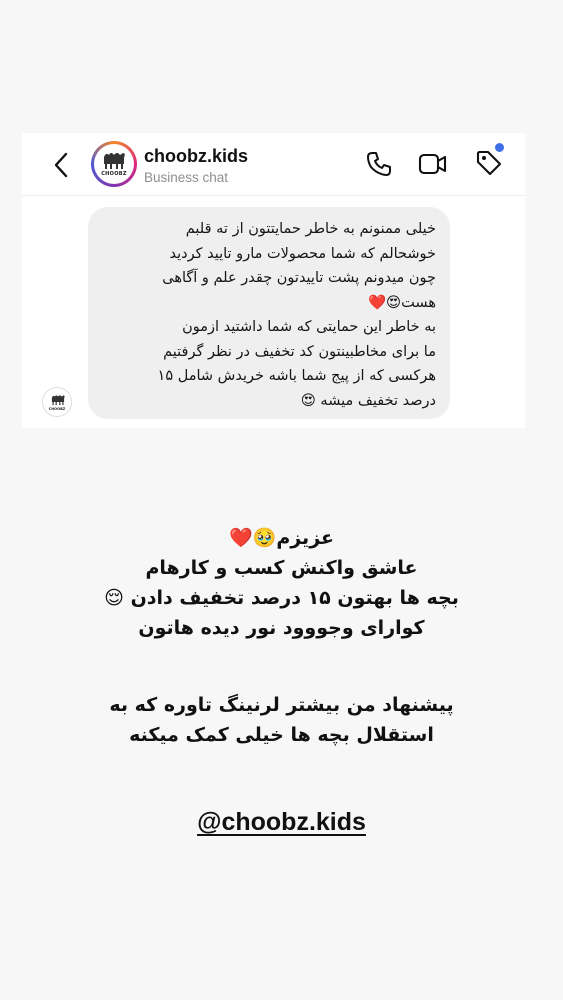 Image resolution: width=563 pixels, height=1000 pixels. What do you see at coordinates (281, 598) in the screenshot?
I see `caption-line: بچه ها بهتون ۱۵ درصد تخفیف دادن 😌` at bounding box center [281, 598].